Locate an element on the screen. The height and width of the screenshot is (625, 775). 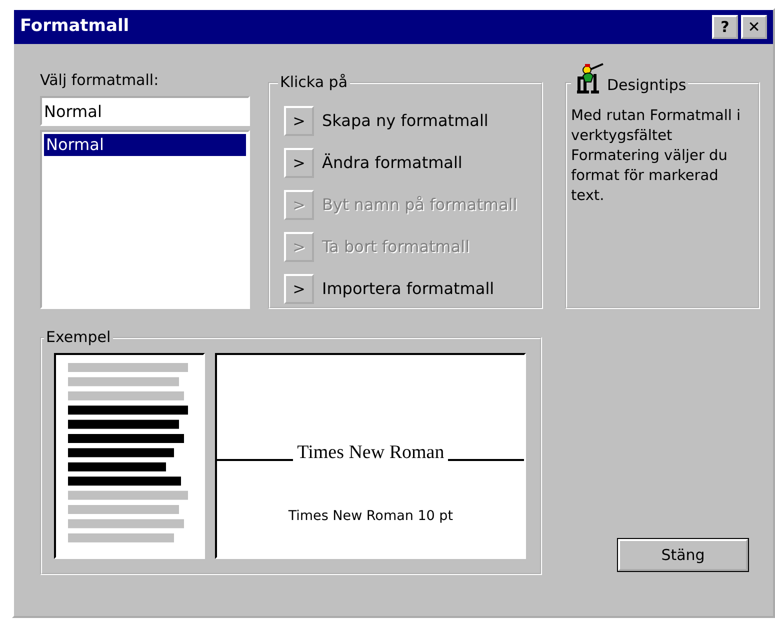
group-title: Exempel is located at coordinates (78, 337).